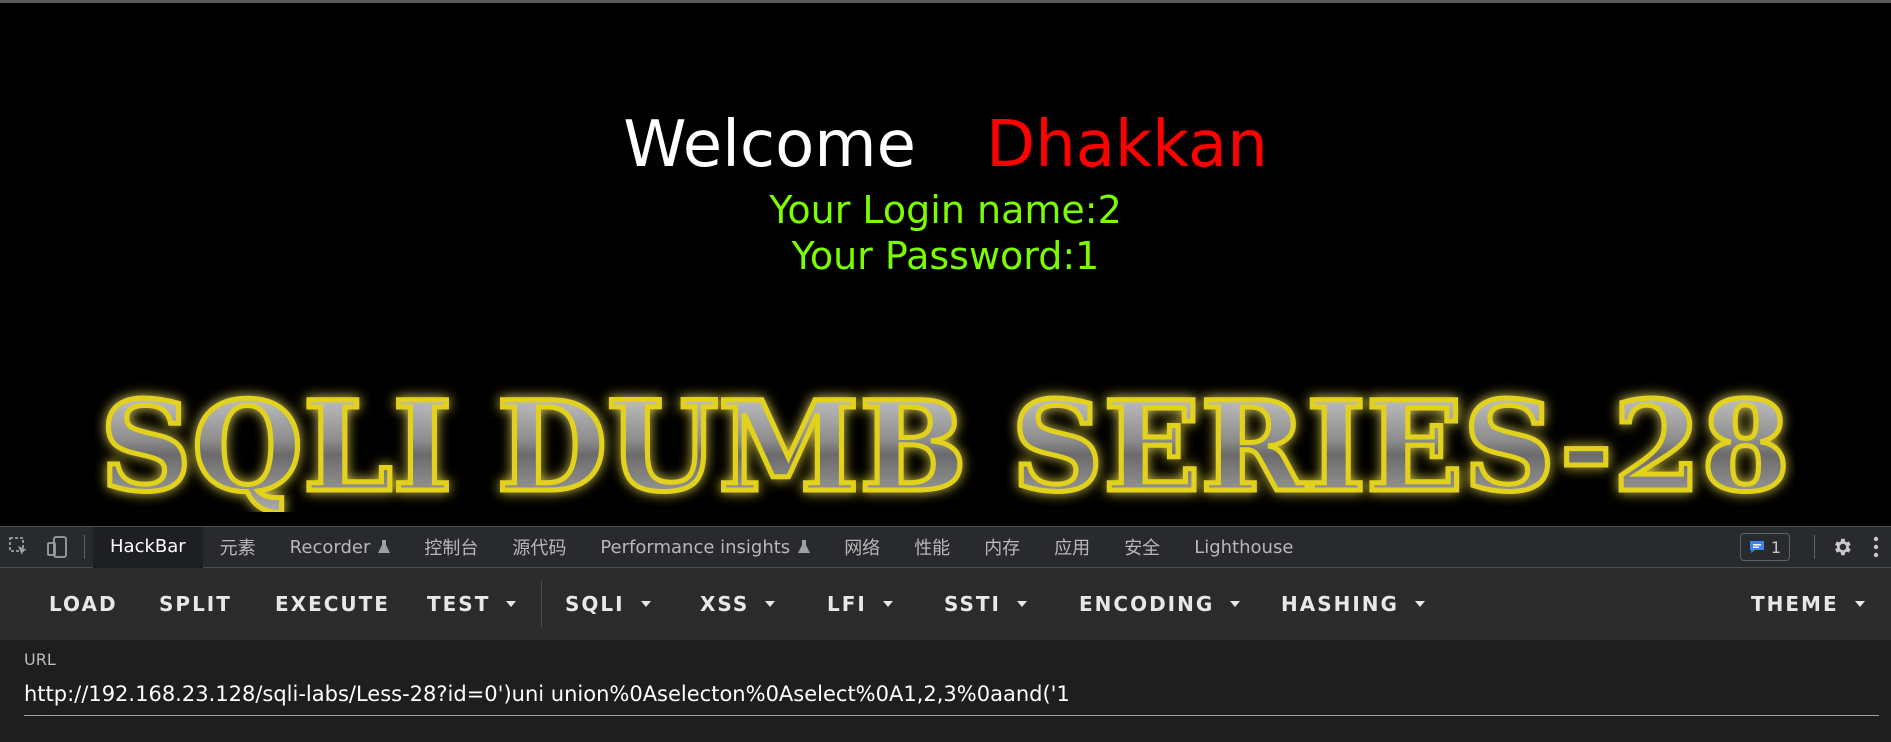 The image size is (1891, 742). What do you see at coordinates (459, 604) in the screenshot?
I see `test-label: TEST` at bounding box center [459, 604].